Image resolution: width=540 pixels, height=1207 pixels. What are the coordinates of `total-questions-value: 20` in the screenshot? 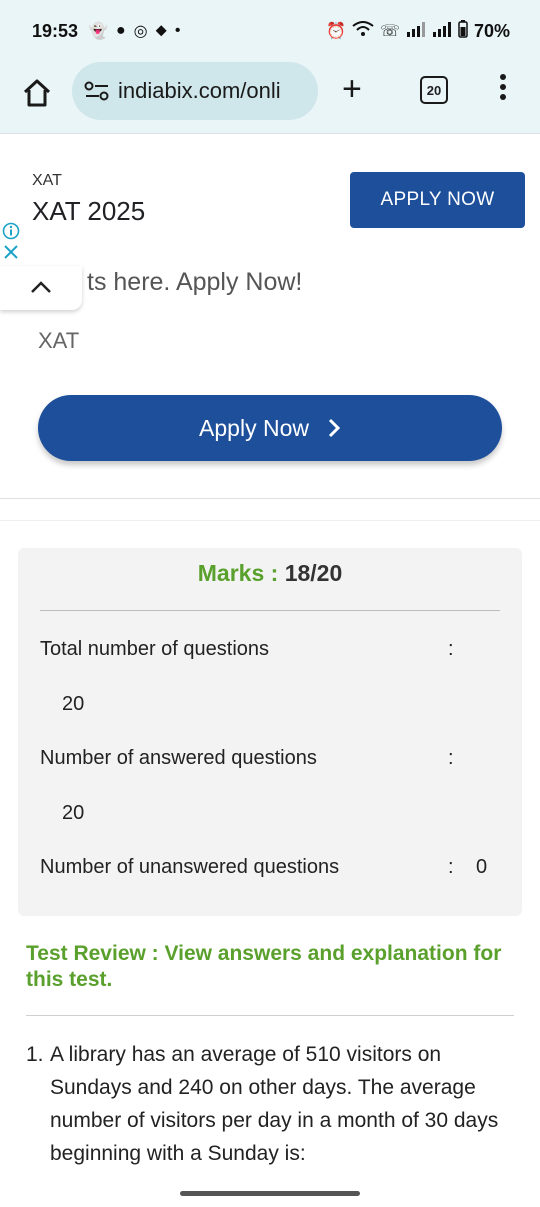 It's located at (73, 704).